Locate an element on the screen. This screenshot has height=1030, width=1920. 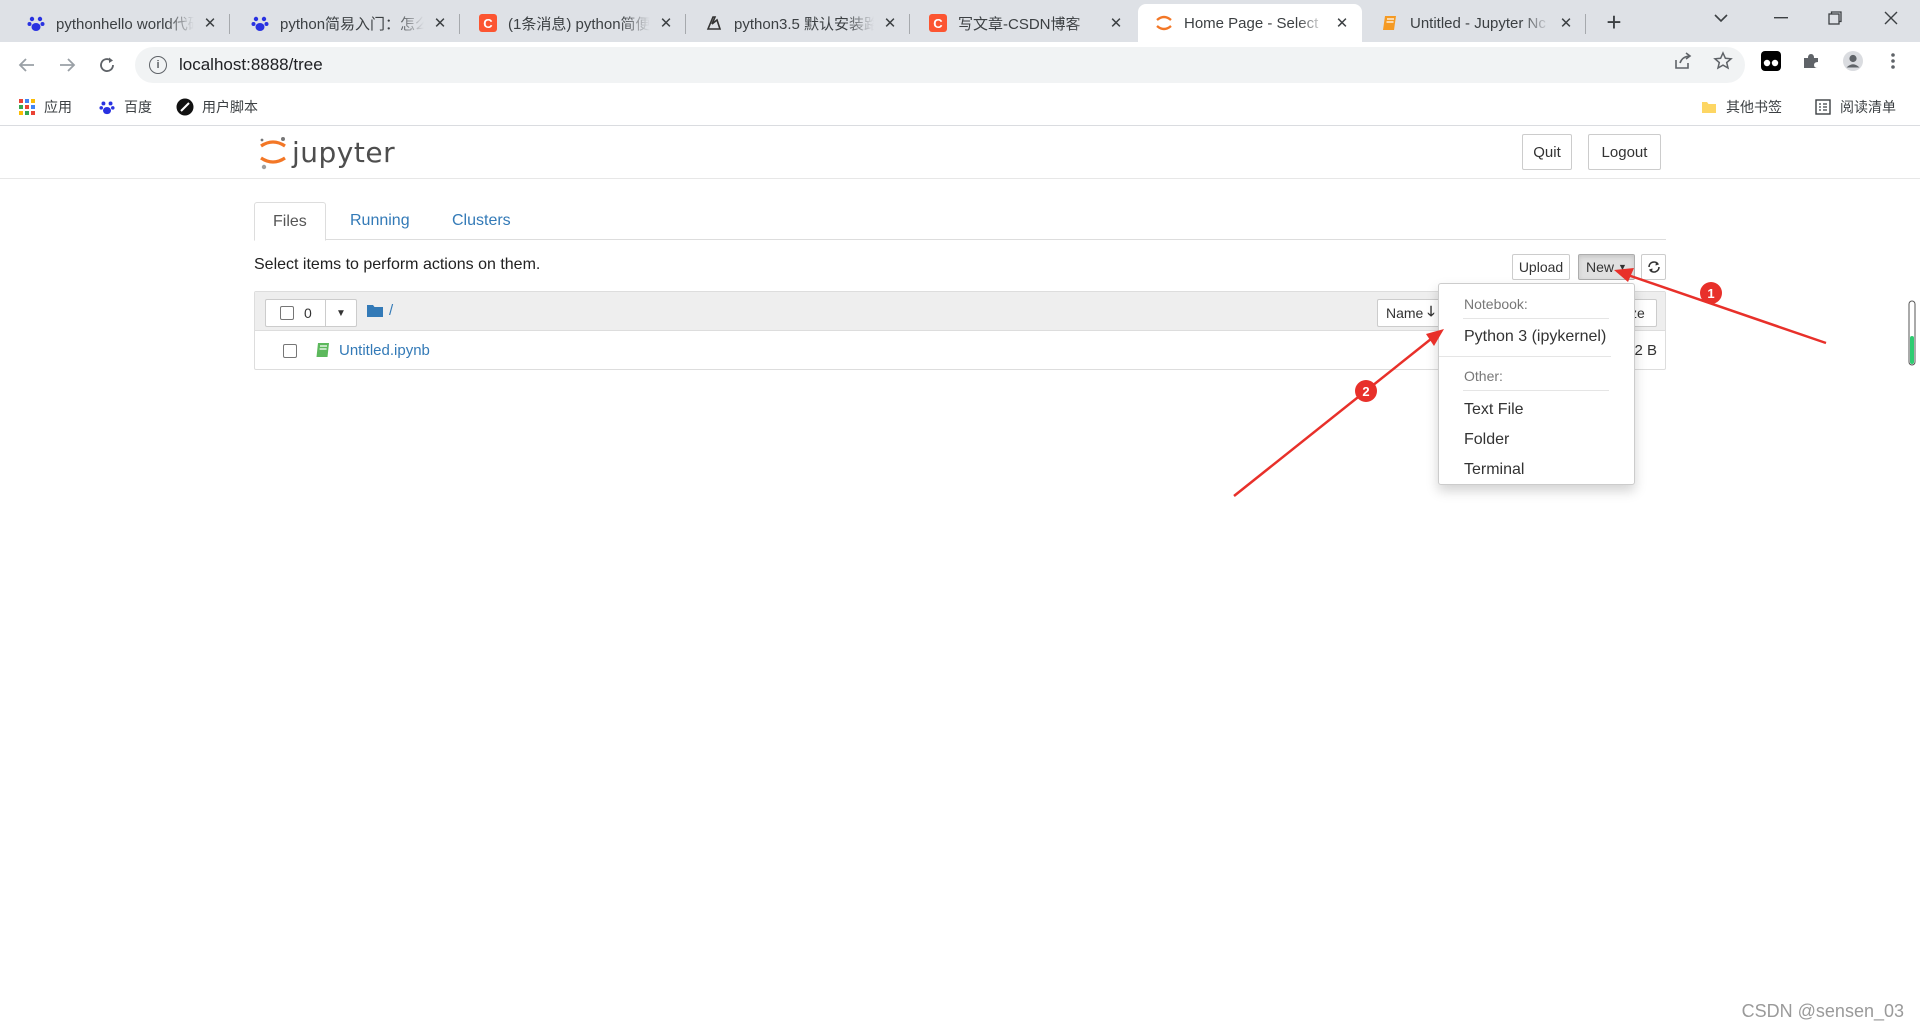
browser-tab: pythonhello world代码 ✕ is located at coordinates (120, 23).